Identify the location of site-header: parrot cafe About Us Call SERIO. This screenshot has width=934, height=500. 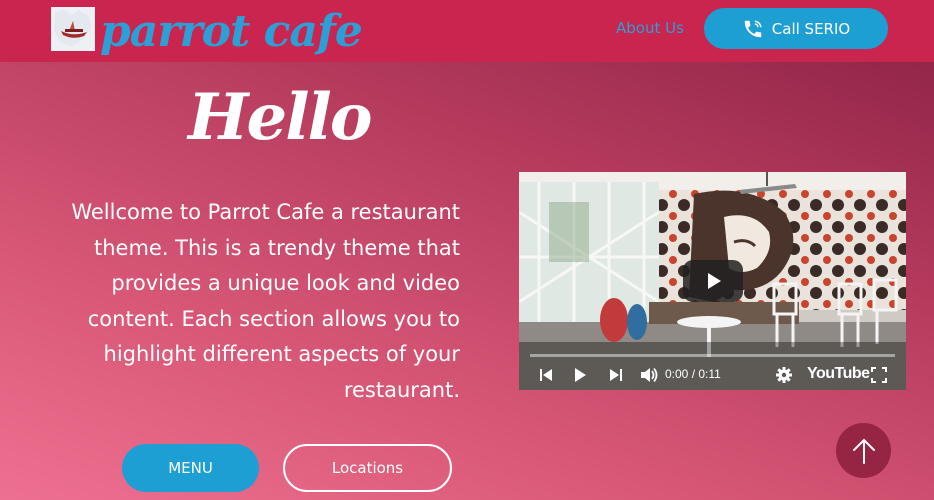
(467, 31).